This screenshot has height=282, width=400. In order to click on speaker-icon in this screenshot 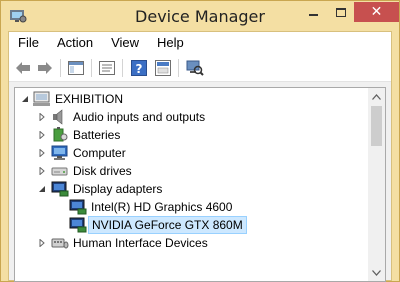, I will do `click(60, 117)`.